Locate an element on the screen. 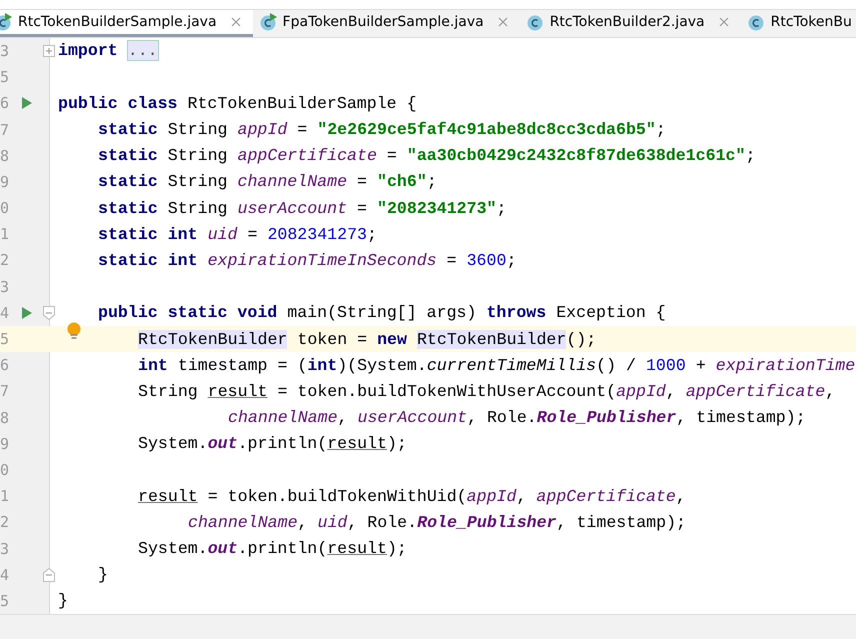  file-tab: RtcTokenBu is located at coordinates (798, 23).